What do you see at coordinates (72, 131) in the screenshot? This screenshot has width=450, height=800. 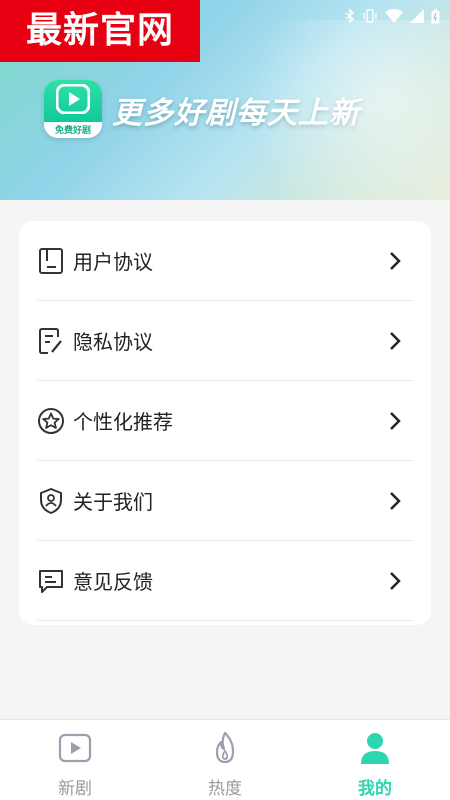 I see `logo-text: 免费好剧` at bounding box center [72, 131].